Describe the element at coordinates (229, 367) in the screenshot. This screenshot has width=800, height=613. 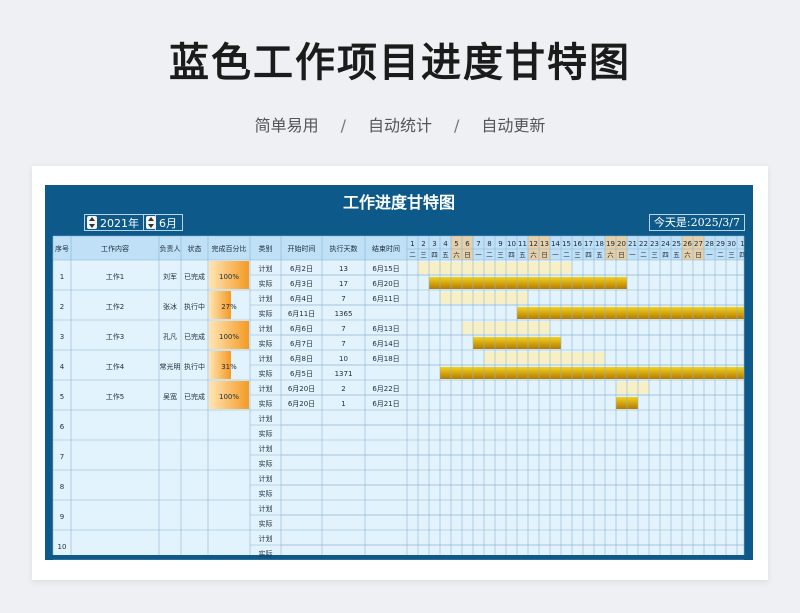
I see `percent-value: 31%` at that location.